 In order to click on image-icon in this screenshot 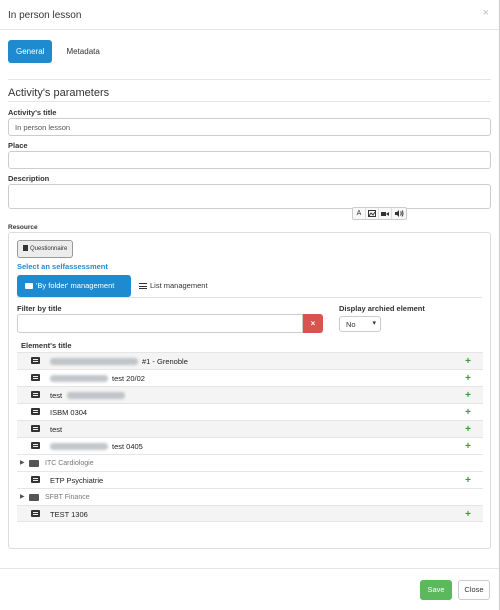, I will do `click(372, 213)`.